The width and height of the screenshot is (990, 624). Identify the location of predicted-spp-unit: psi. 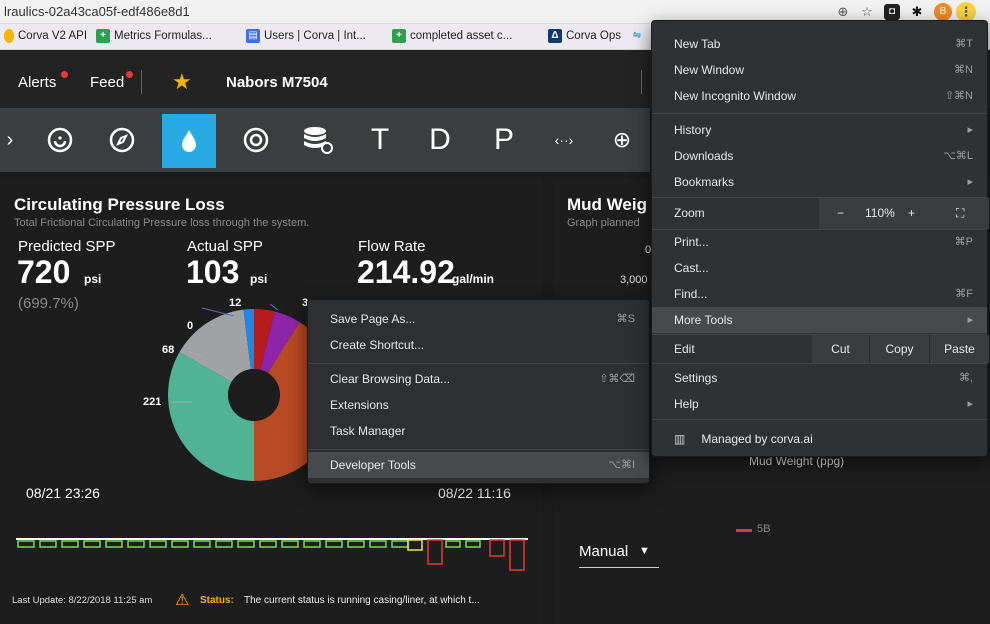
(93, 279).